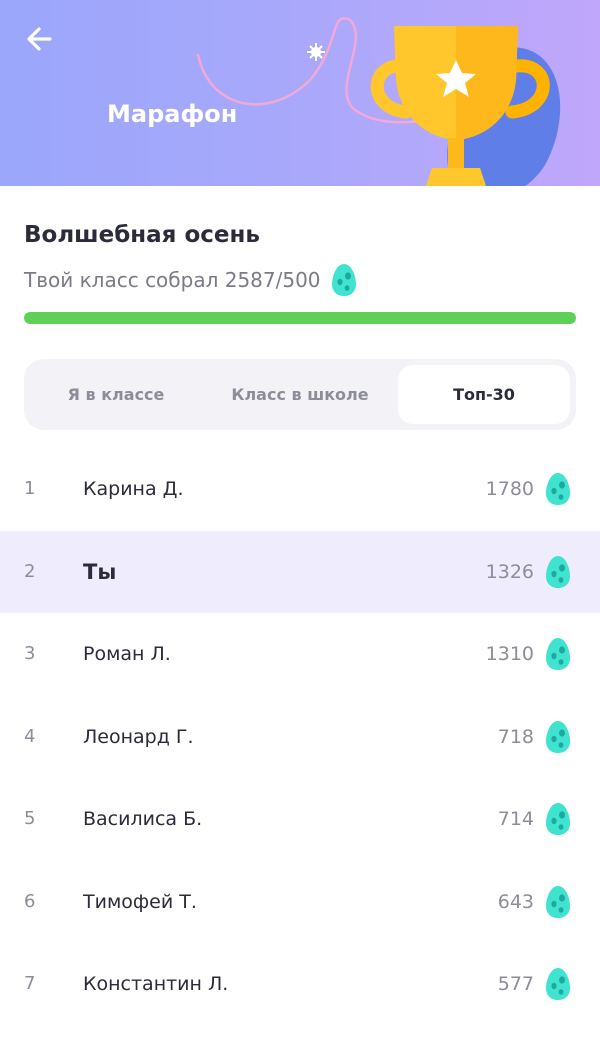  I want to click on player-name: Ты, so click(100, 571).